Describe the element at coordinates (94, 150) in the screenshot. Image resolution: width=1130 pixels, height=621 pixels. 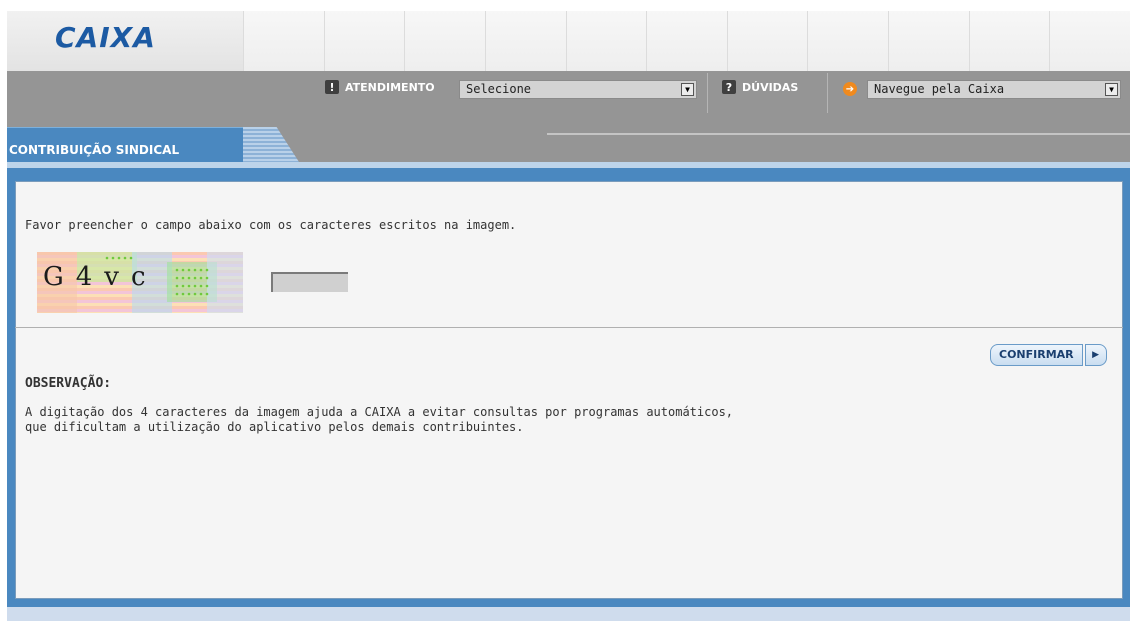
I see `tab-label: CONTRIBUIÇÃO SINDICAL` at that location.